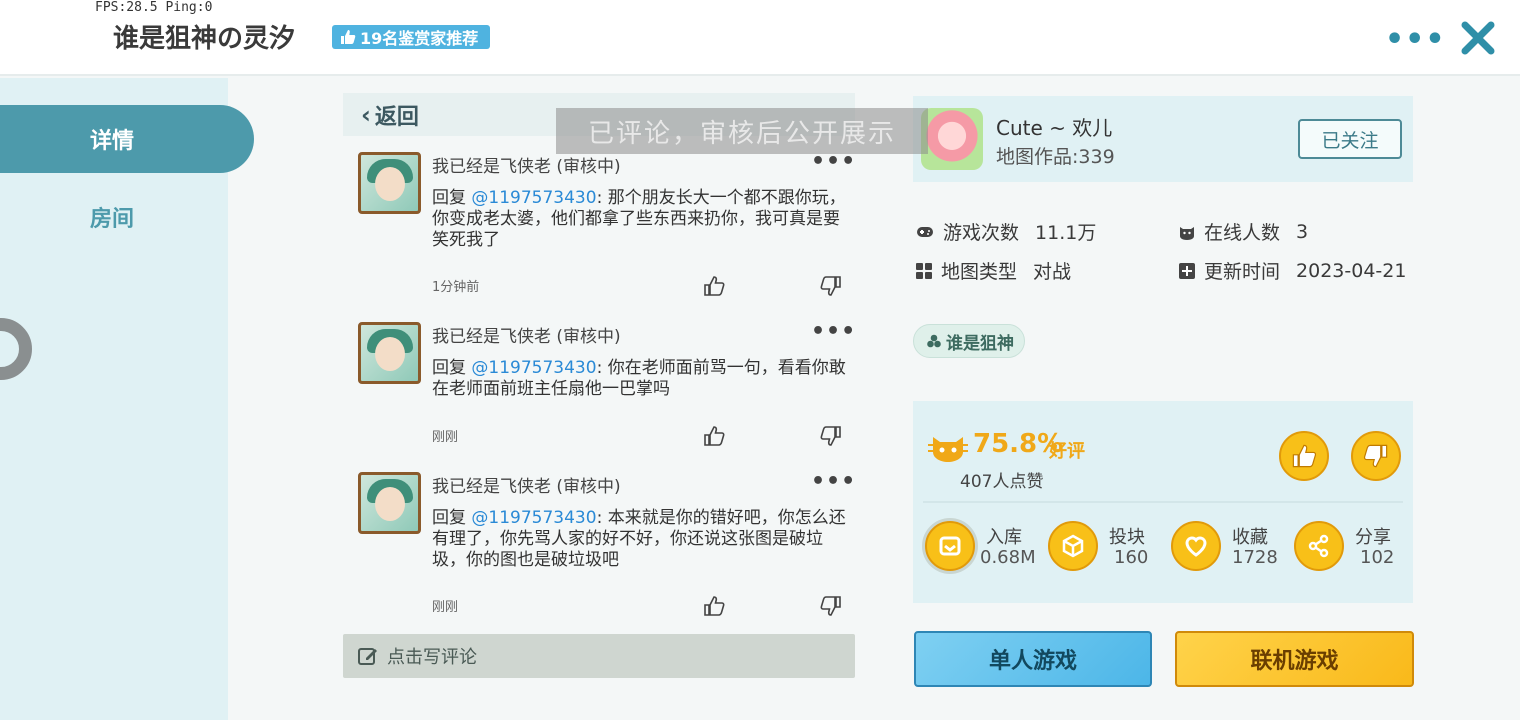 The image size is (1520, 720). I want to click on cat-face-icon, so click(948, 449).